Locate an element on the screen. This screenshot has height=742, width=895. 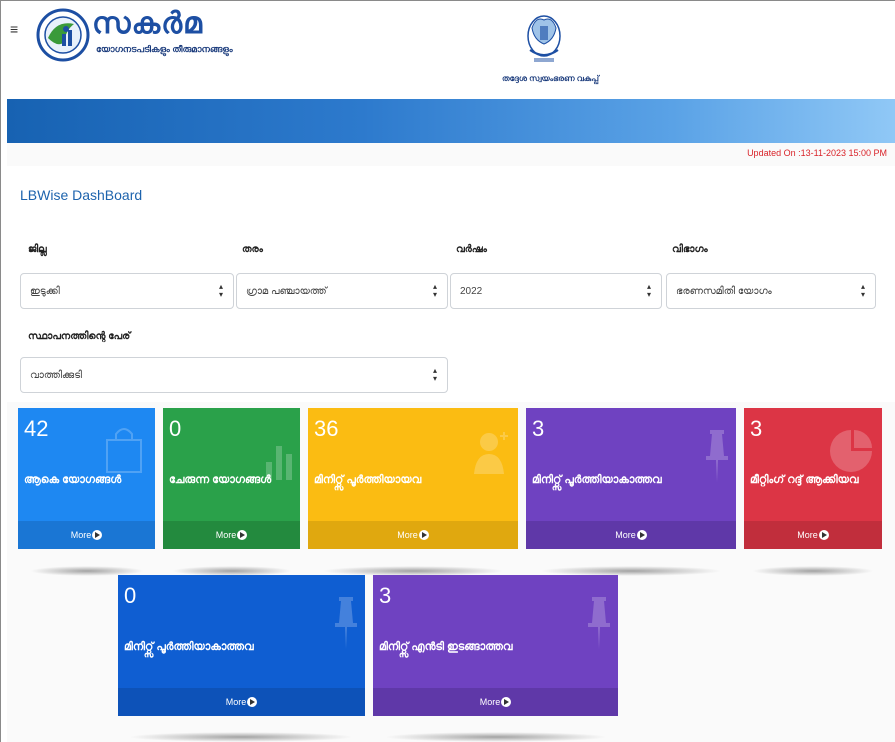
type-select-value: ഗ്രാമ പഞ്ചായത്ത് is located at coordinates (286, 291).